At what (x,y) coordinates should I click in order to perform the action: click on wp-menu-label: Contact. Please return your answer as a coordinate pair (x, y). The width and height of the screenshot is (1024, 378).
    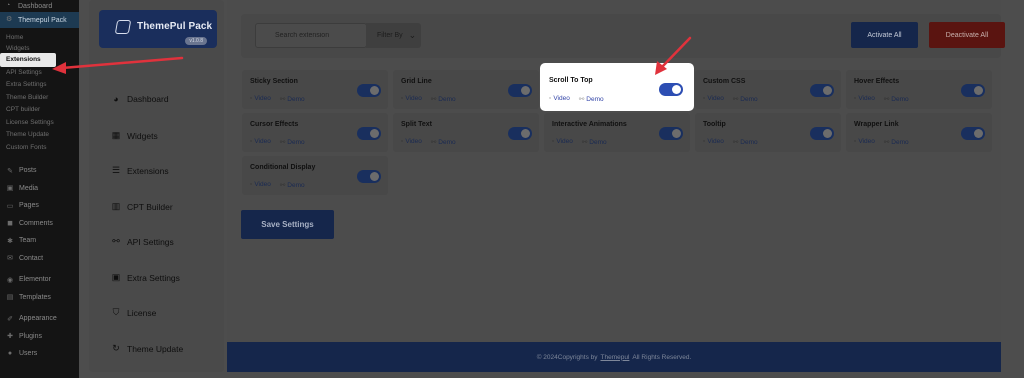
    Looking at the image, I should click on (31, 258).